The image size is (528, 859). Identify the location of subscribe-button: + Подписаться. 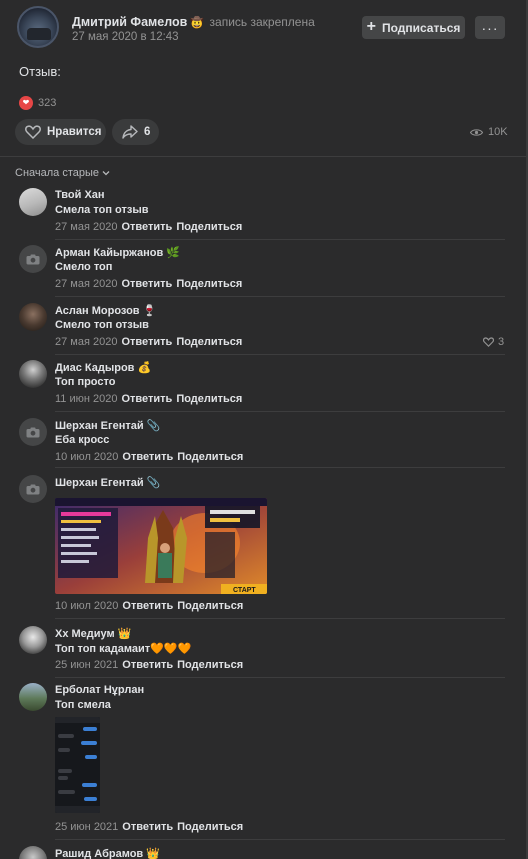
(413, 27).